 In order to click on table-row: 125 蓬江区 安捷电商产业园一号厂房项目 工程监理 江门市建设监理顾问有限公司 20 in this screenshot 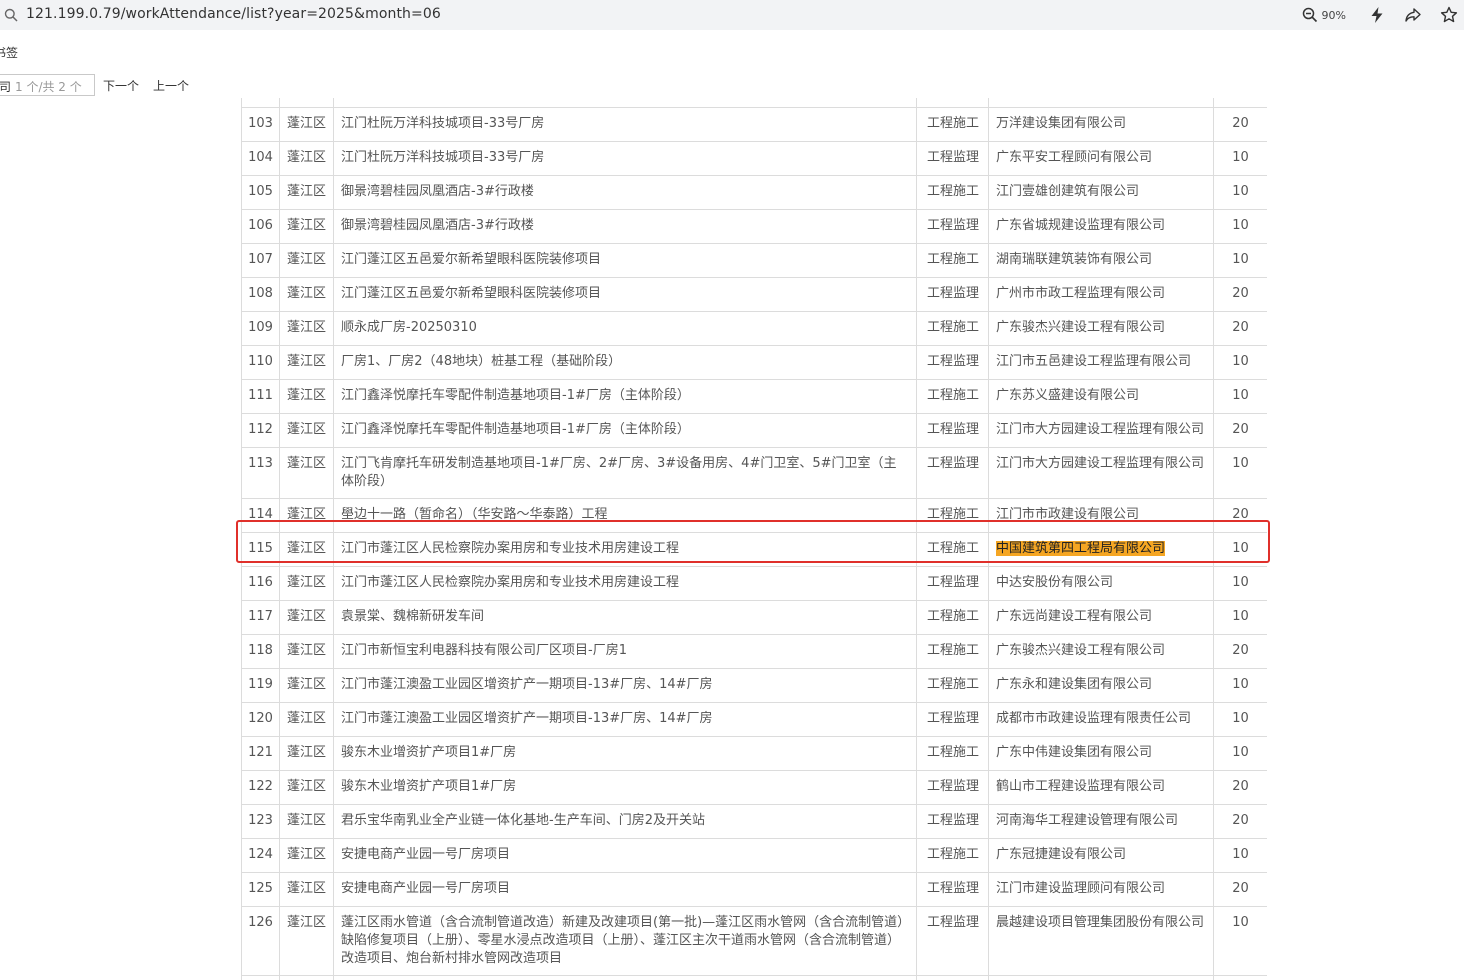, I will do `click(754, 889)`.